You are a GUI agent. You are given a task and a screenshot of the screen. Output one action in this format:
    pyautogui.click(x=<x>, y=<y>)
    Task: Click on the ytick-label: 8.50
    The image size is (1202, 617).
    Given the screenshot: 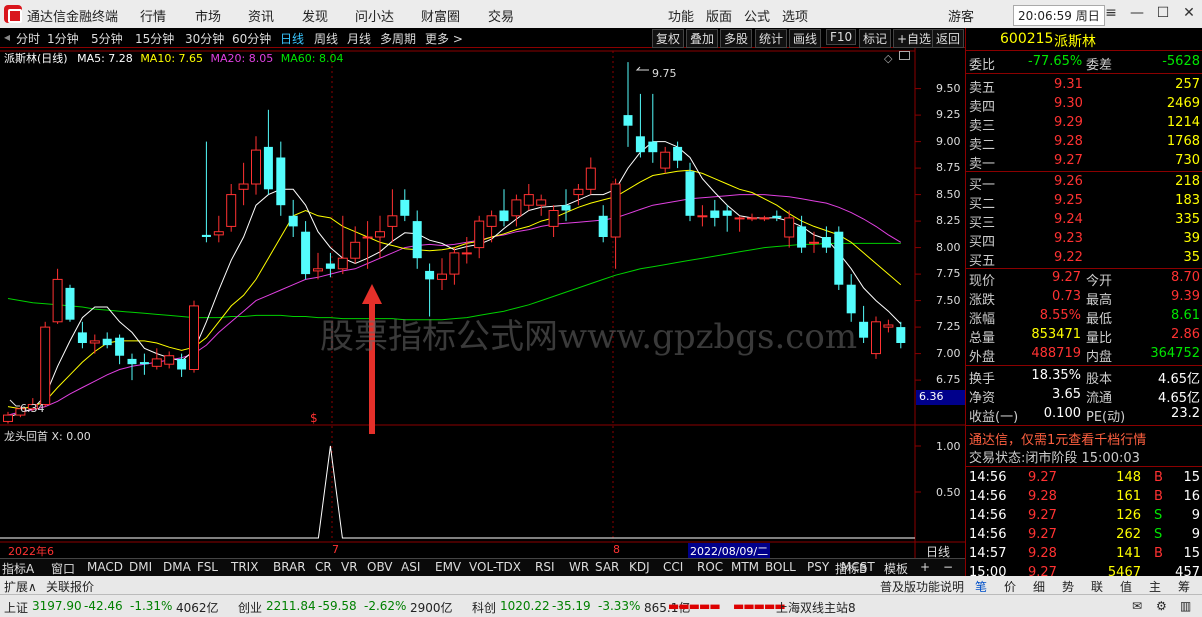 What is the action you would take?
    pyautogui.click(x=948, y=194)
    